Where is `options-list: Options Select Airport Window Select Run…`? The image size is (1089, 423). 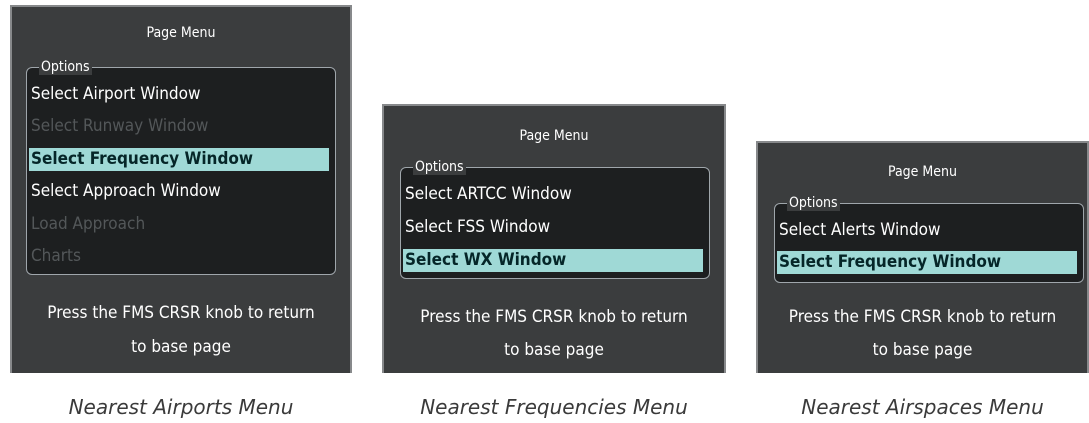 options-list: Options Select Airport Window Select Run… is located at coordinates (181, 167).